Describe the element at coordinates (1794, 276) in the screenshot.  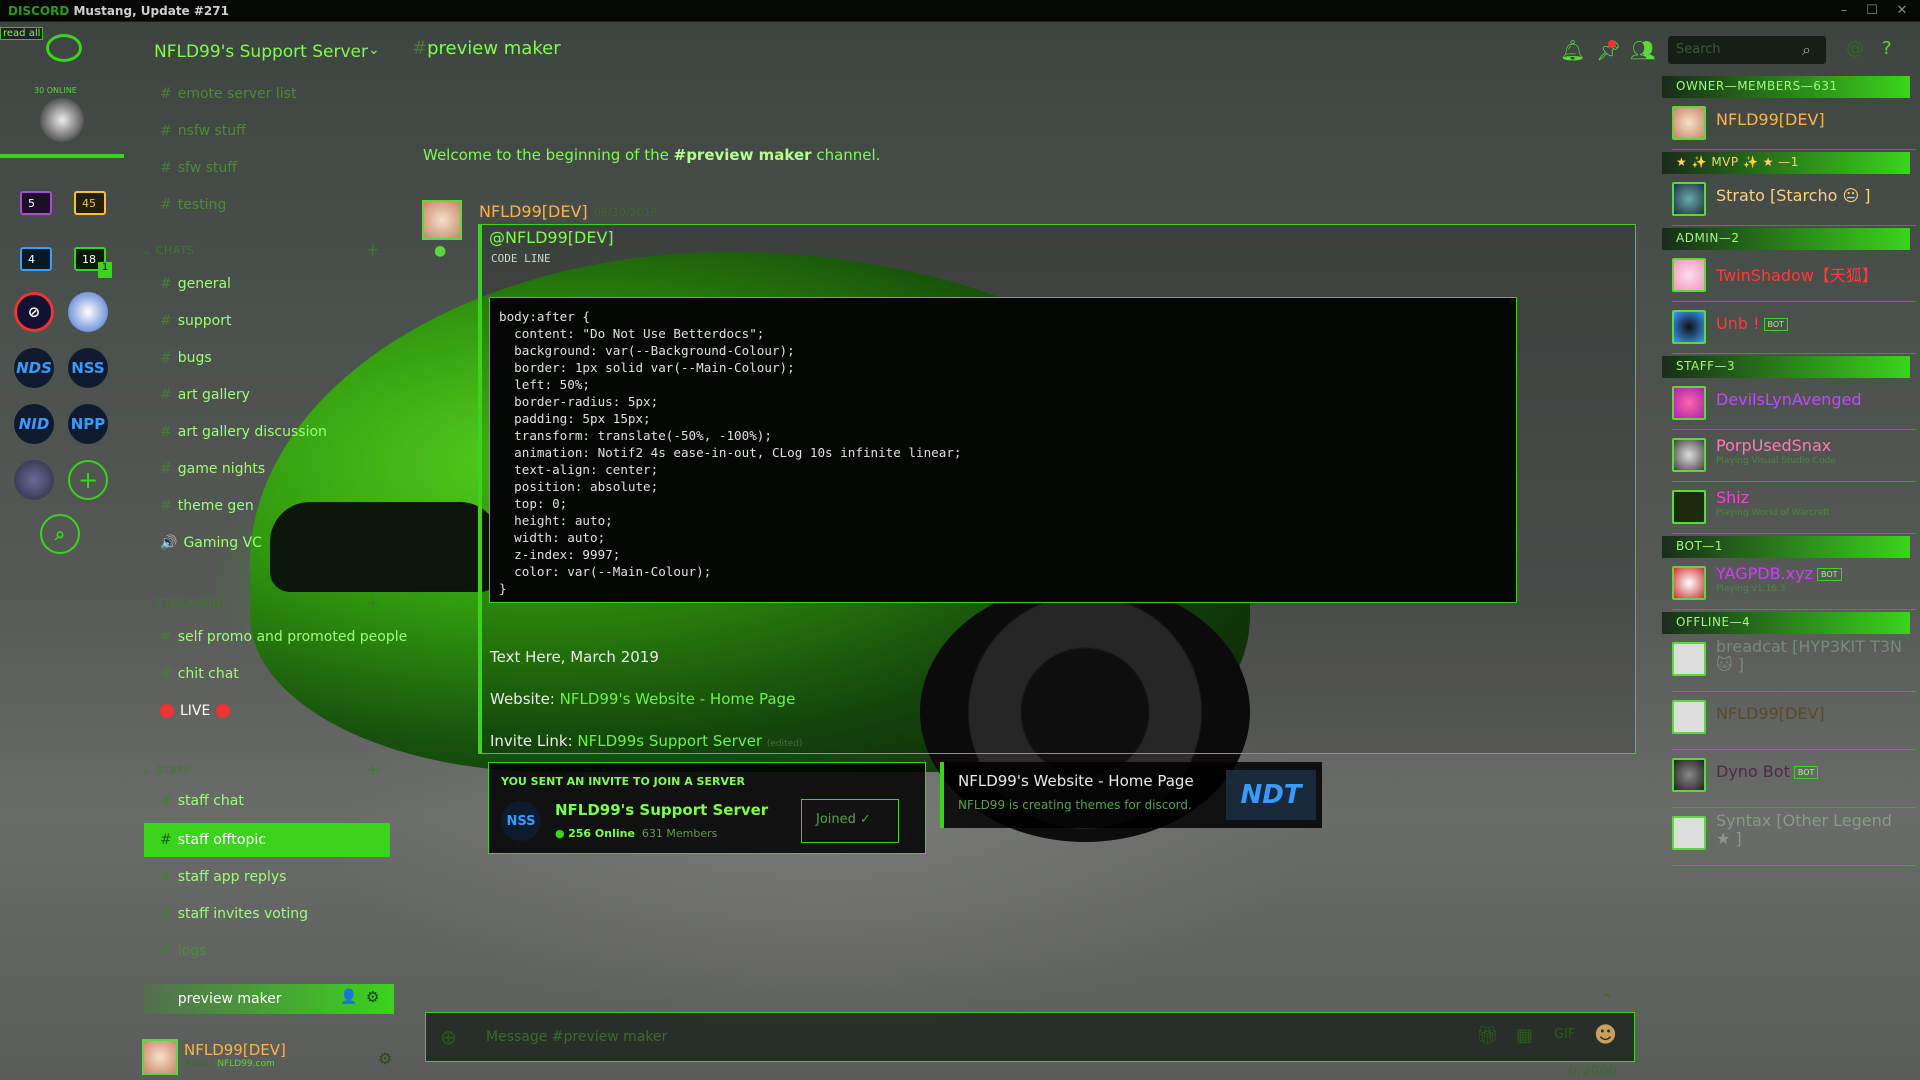
I see `member-row: TwinShadow【天狐】` at that location.